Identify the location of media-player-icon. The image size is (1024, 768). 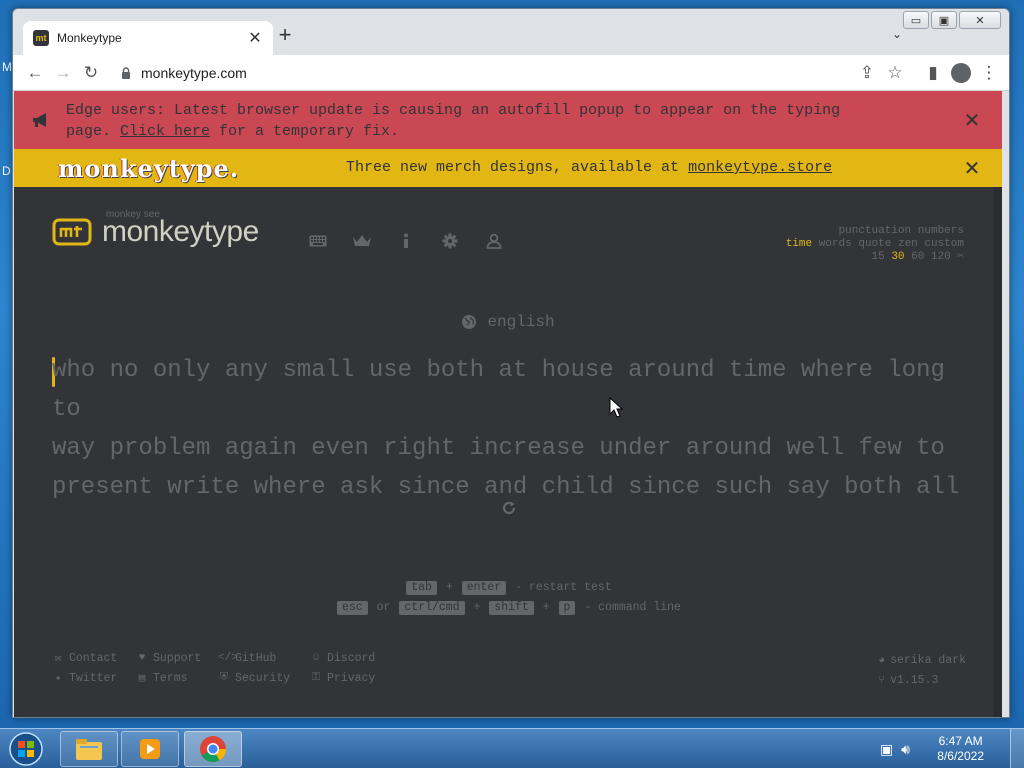
(150, 749).